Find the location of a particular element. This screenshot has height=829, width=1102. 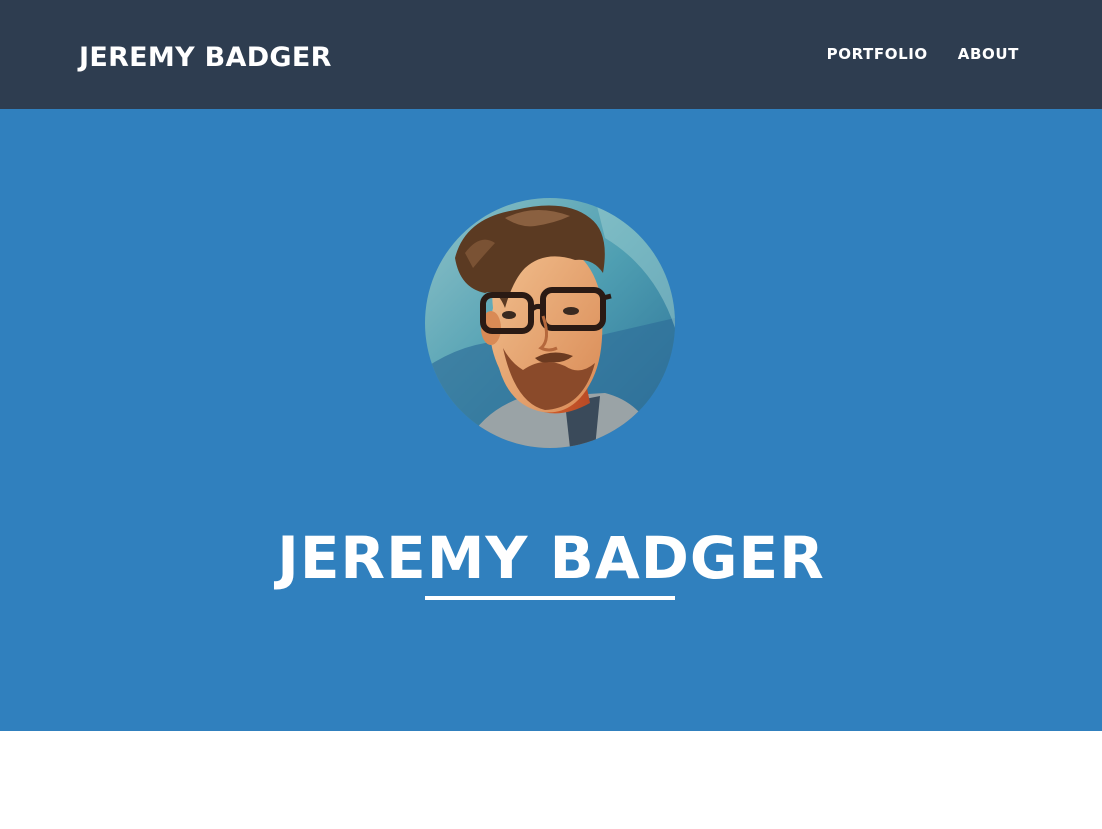

content-section is located at coordinates (551, 780).